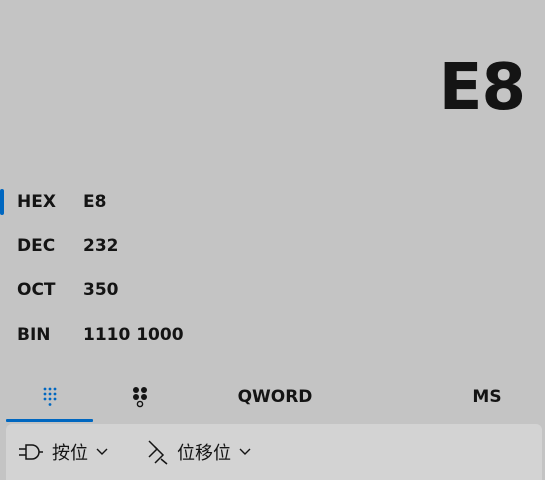 This screenshot has height=480, width=545. I want to click on radix-label: DEC, so click(36, 246).